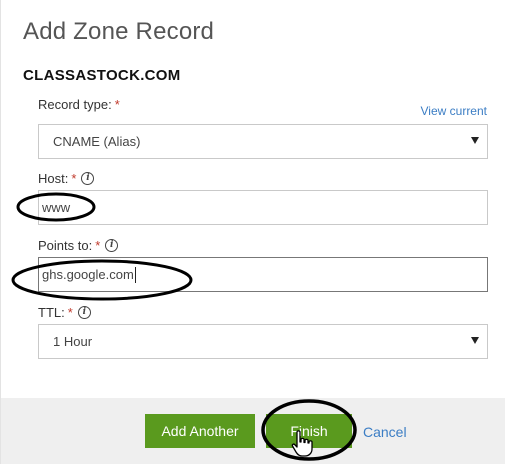 This screenshot has height=464, width=505. I want to click on record-type-label: Record type: *, so click(79, 104).